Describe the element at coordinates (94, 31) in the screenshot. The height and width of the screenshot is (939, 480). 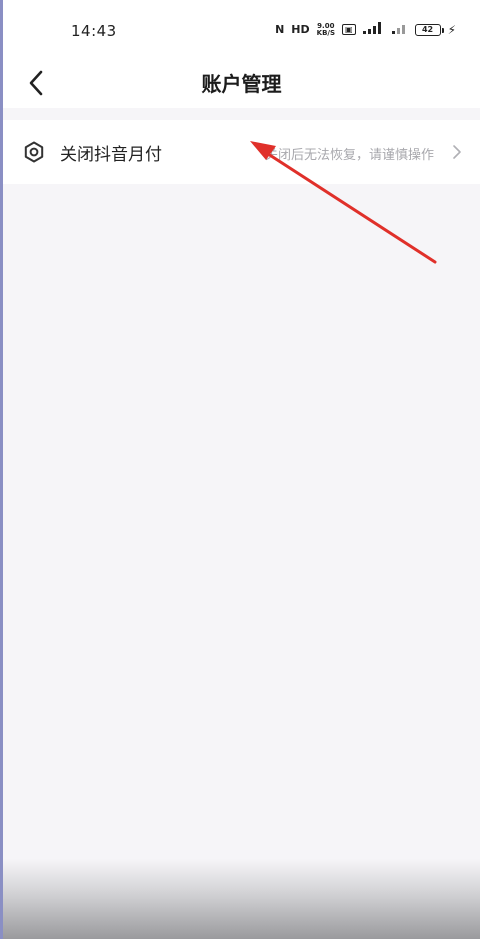
I see `status-time: 14:43` at that location.